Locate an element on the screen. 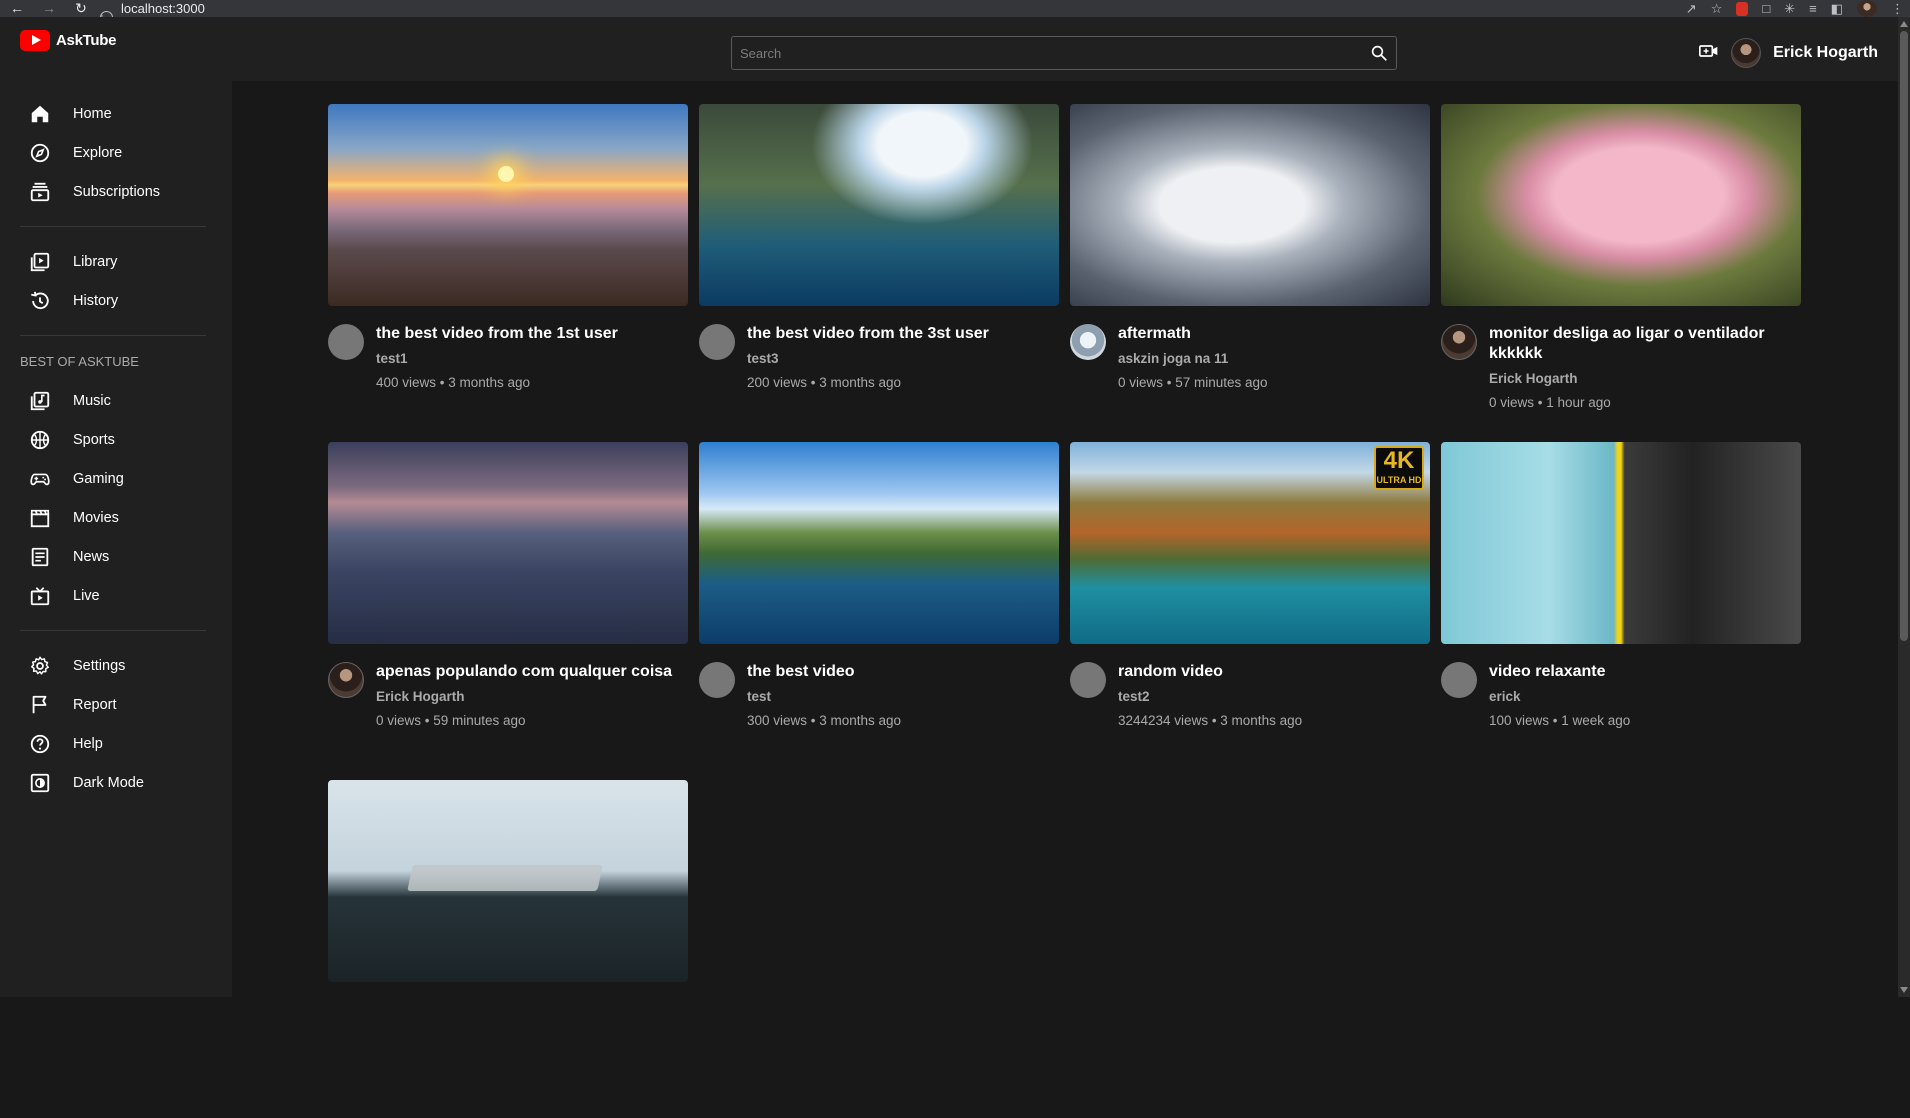  upload-video-icon is located at coordinates (1709, 53).